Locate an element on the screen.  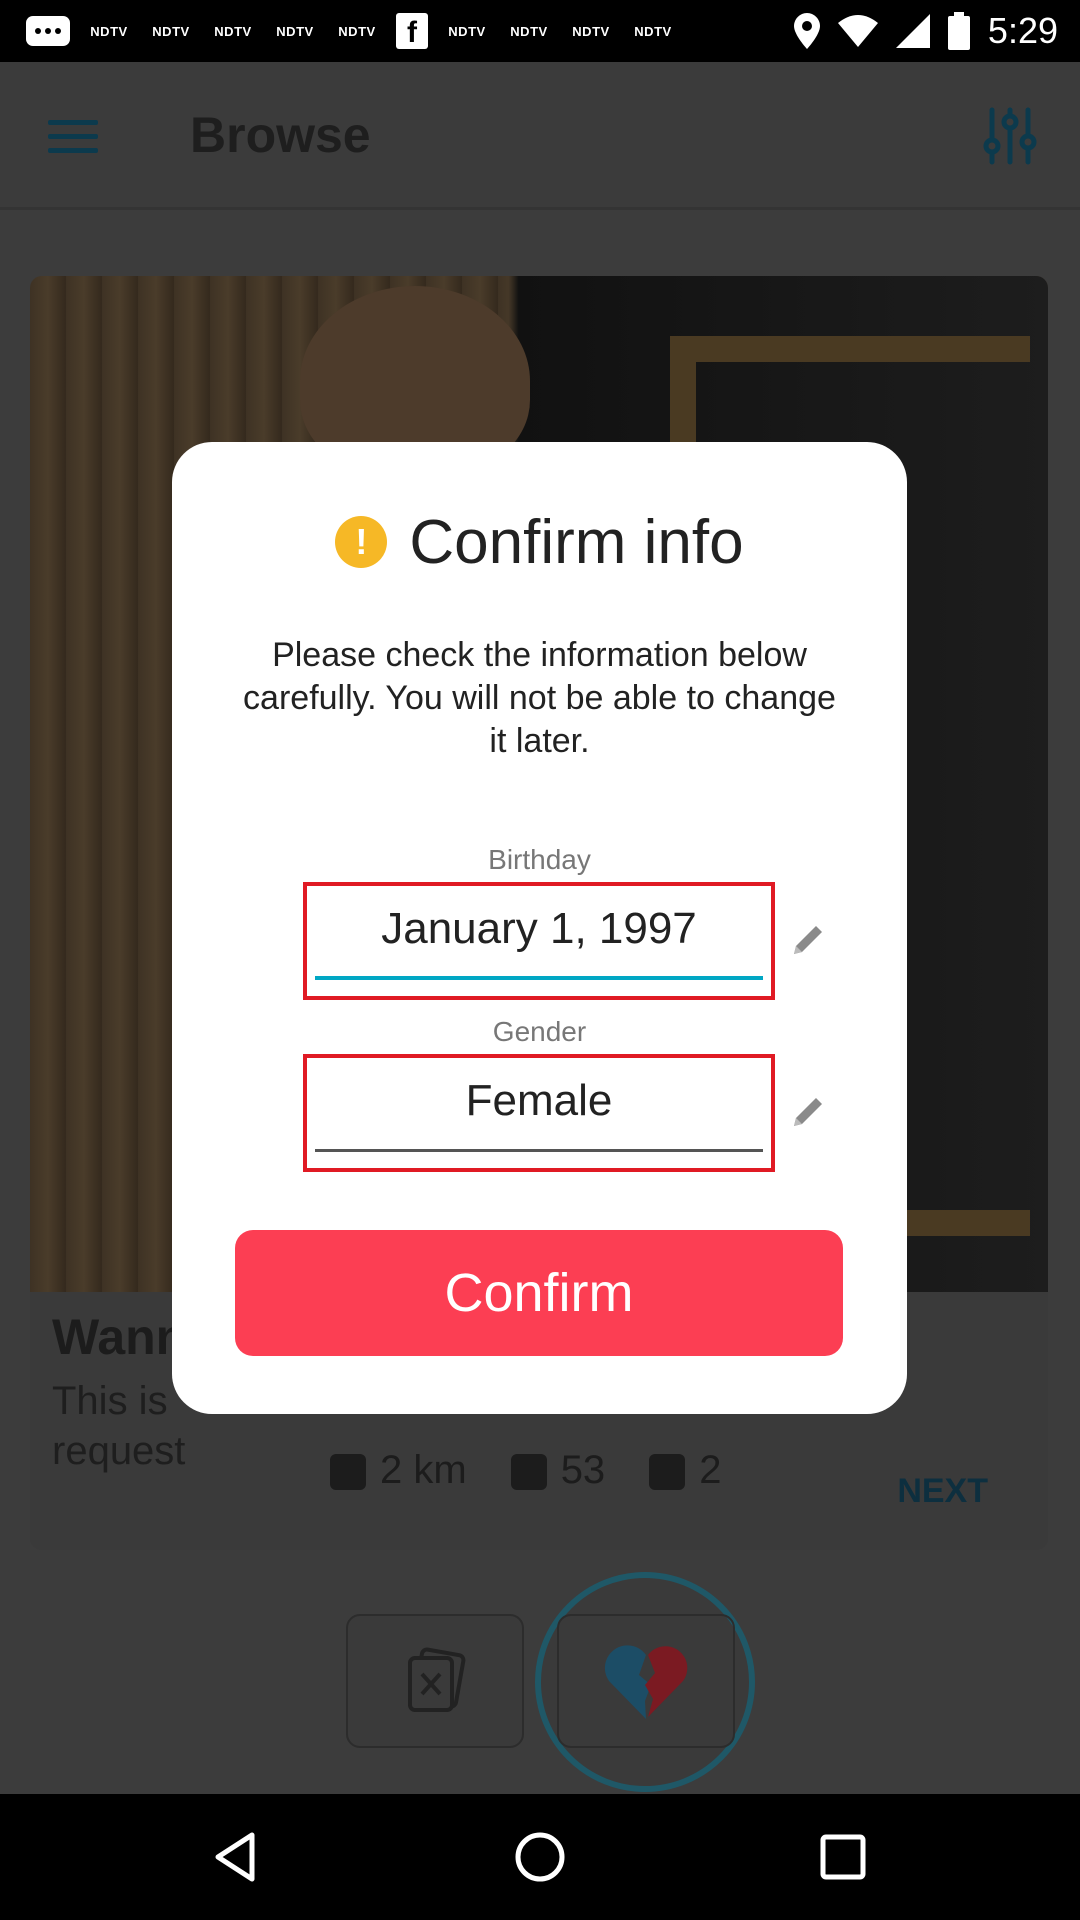
distance-value: 2 km is located at coordinates (423, 1470).